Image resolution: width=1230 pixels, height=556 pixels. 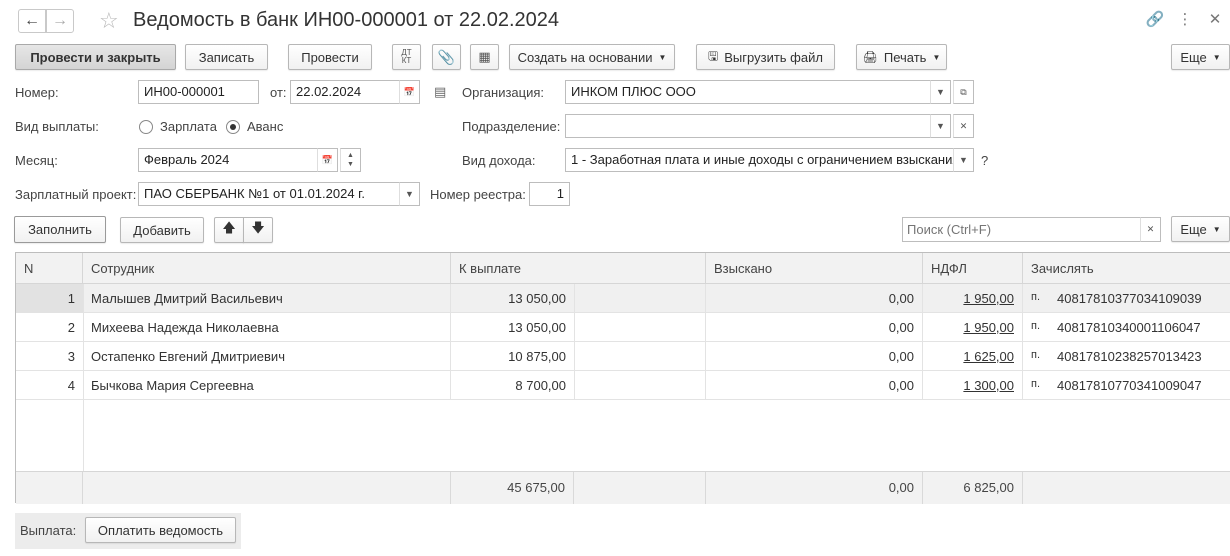 I want to click on organization-field: ИНКОМ ПЛЮС ООО, so click(x=748, y=92).